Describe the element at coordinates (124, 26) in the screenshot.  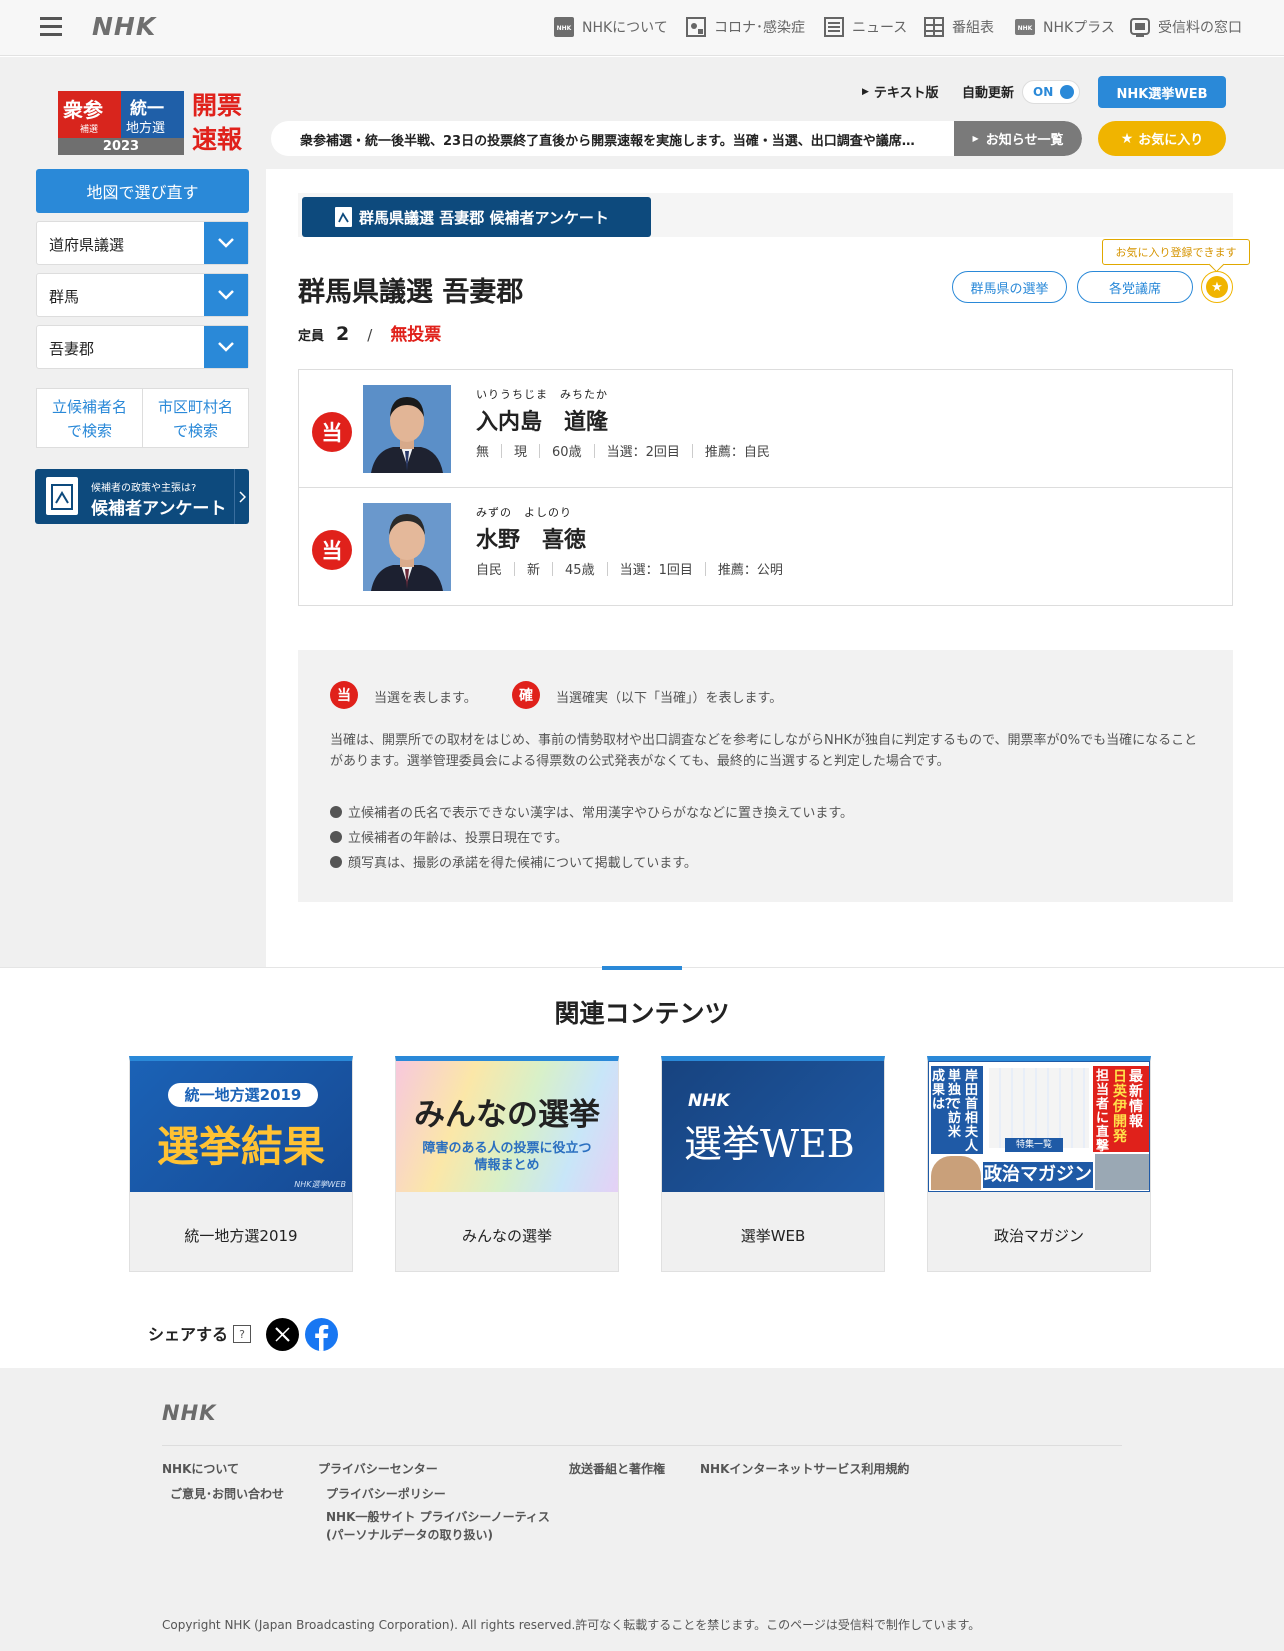
I see `nhk-logo: NHK` at that location.